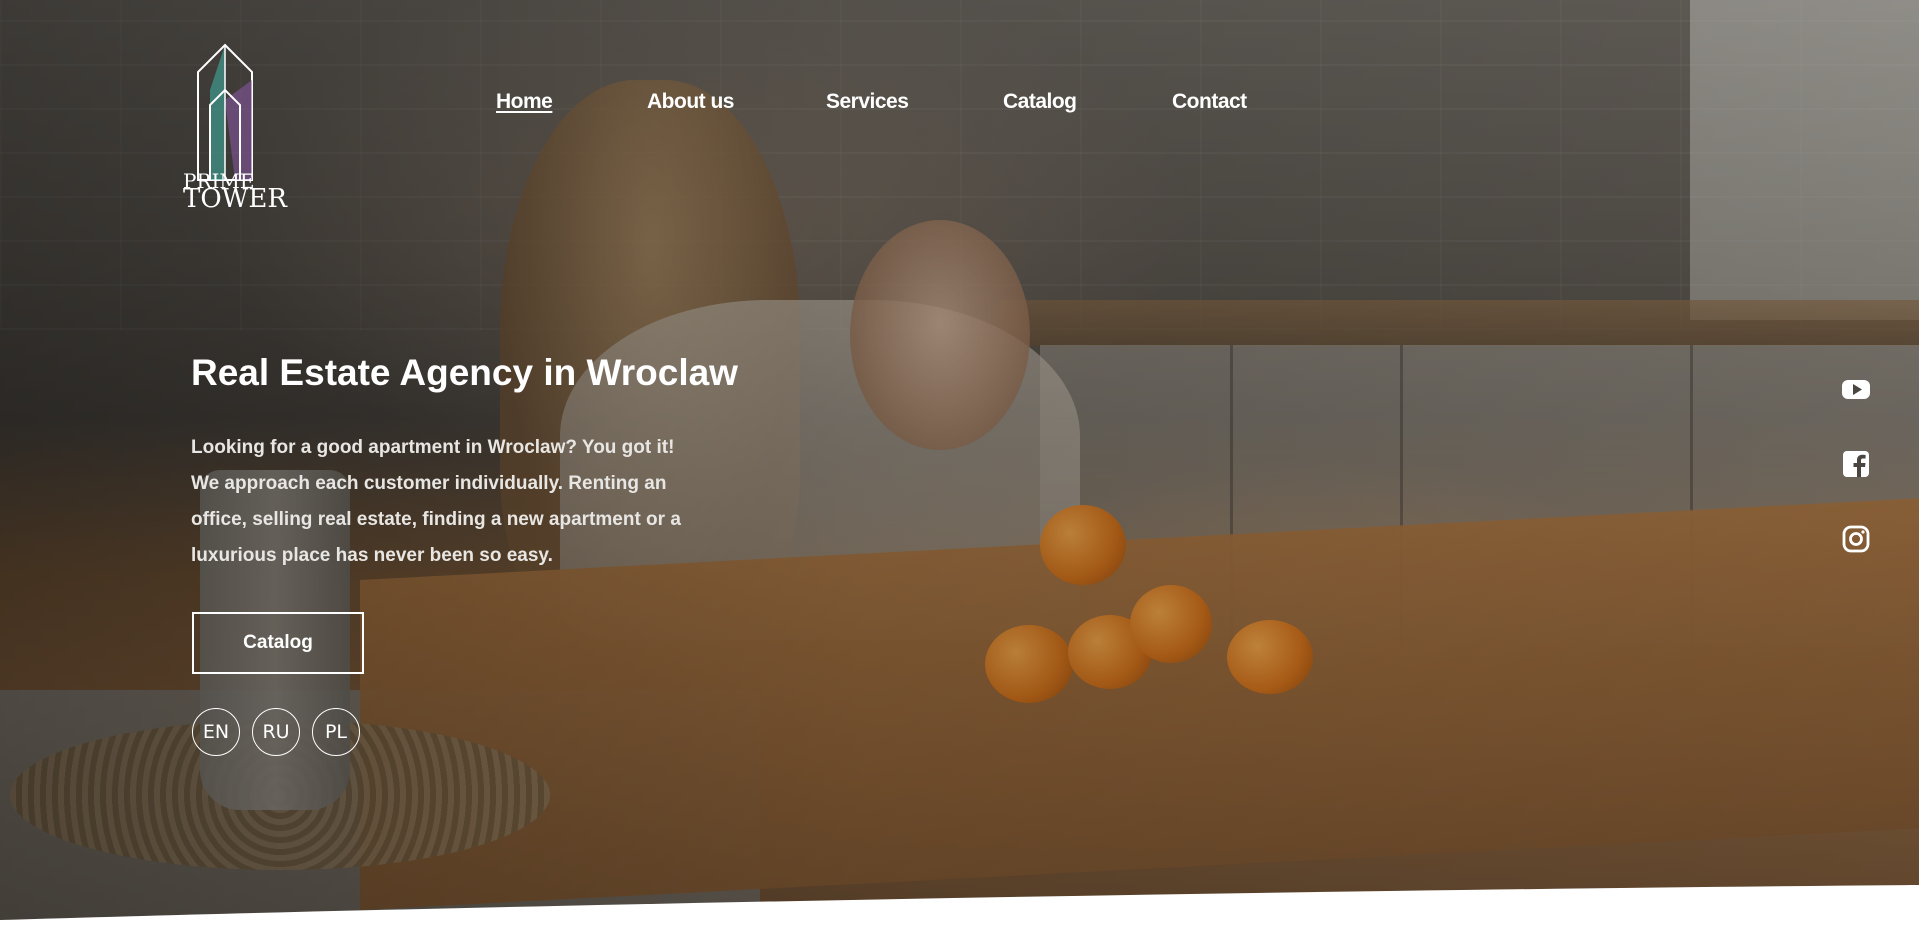  I want to click on nav-contact: Contact, so click(1209, 102).